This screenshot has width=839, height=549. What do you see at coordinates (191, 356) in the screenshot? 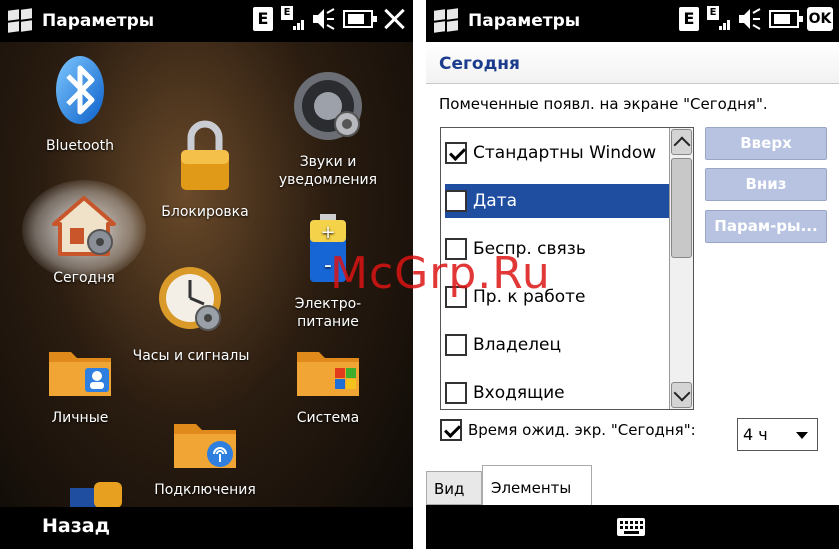
I see `app-label: Часы и сигналы` at bounding box center [191, 356].